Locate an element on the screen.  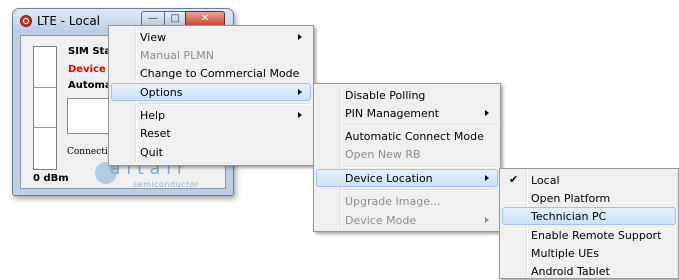
menu-item-label: View is located at coordinates (153, 37).